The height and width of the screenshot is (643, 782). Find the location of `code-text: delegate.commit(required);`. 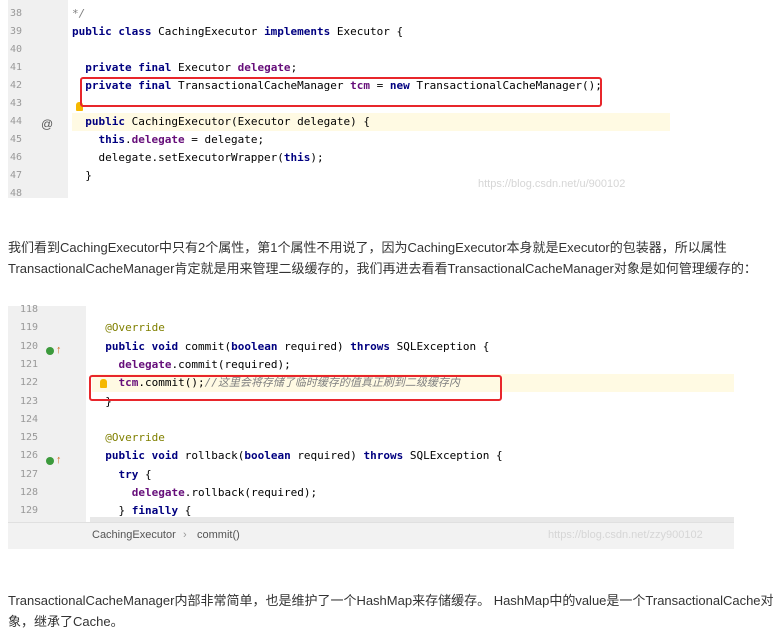

code-text: delegate.commit(required); is located at coordinates (191, 365).